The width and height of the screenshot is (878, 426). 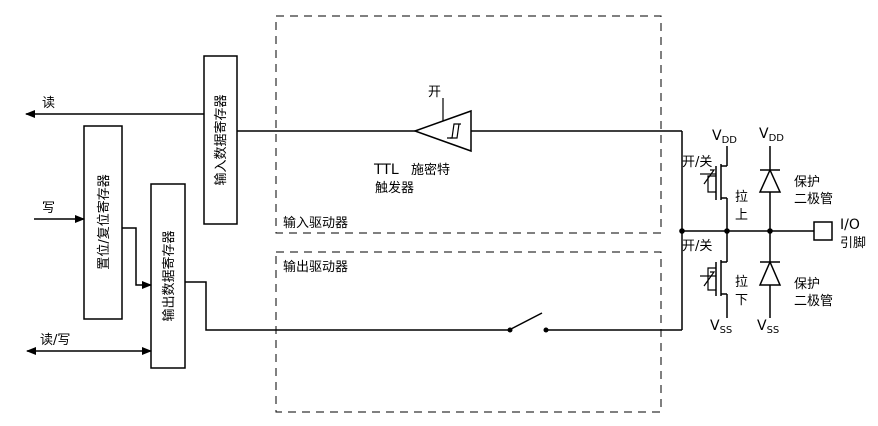 I want to click on output-driver-label: 输出驱动器, so click(x=315, y=267).